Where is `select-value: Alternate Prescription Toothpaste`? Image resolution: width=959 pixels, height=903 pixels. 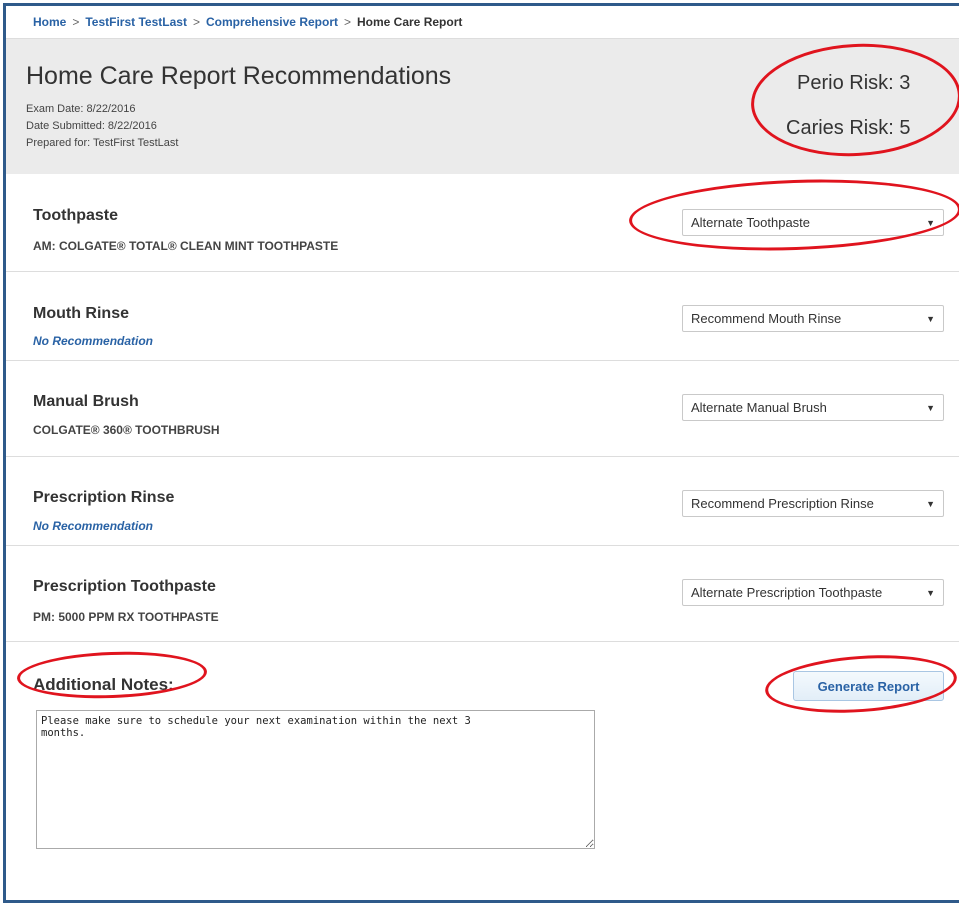 select-value: Alternate Prescription Toothpaste is located at coordinates (787, 592).